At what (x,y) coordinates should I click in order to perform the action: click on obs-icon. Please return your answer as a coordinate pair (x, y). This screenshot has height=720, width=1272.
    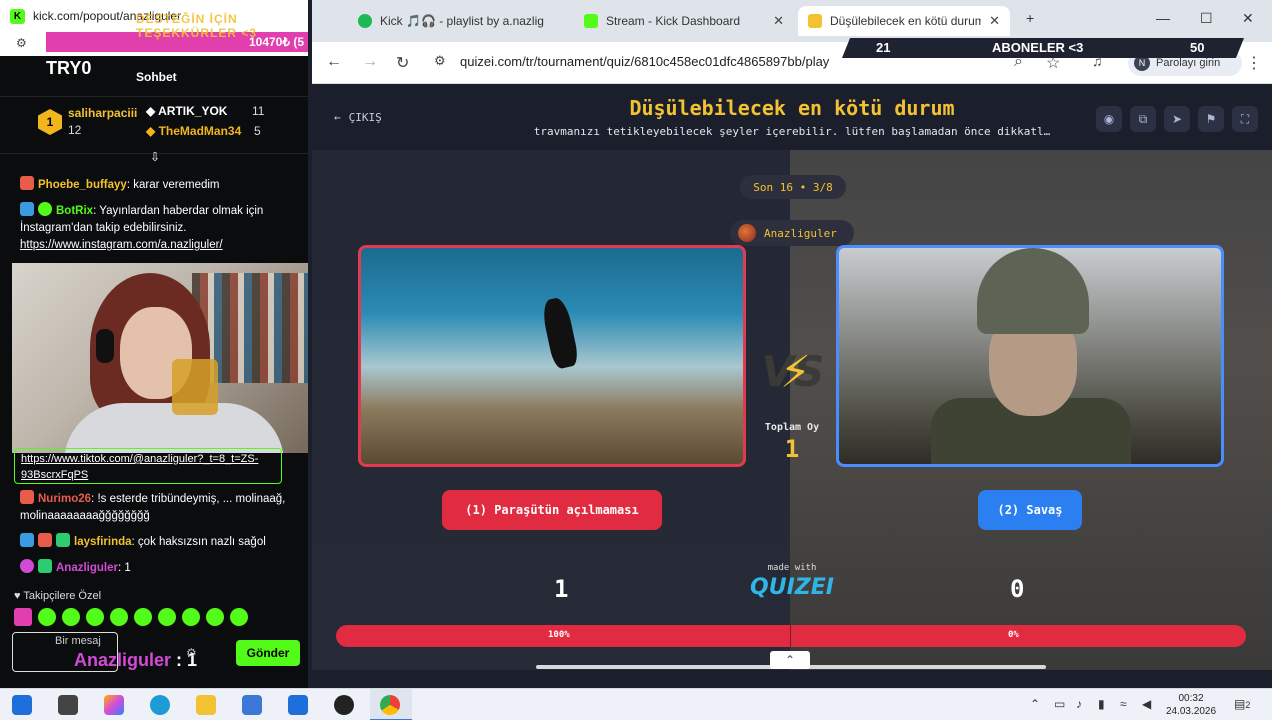
    Looking at the image, I should click on (344, 705).